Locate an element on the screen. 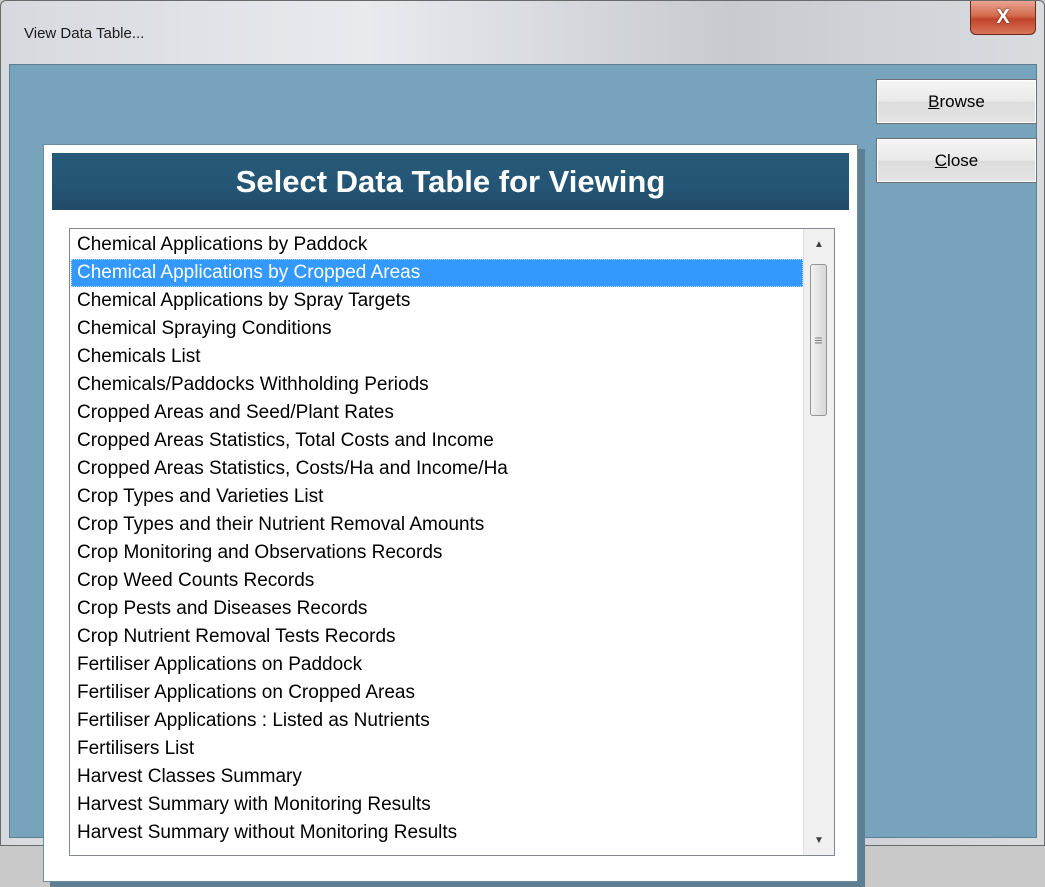  close-button: Close is located at coordinates (956, 160).